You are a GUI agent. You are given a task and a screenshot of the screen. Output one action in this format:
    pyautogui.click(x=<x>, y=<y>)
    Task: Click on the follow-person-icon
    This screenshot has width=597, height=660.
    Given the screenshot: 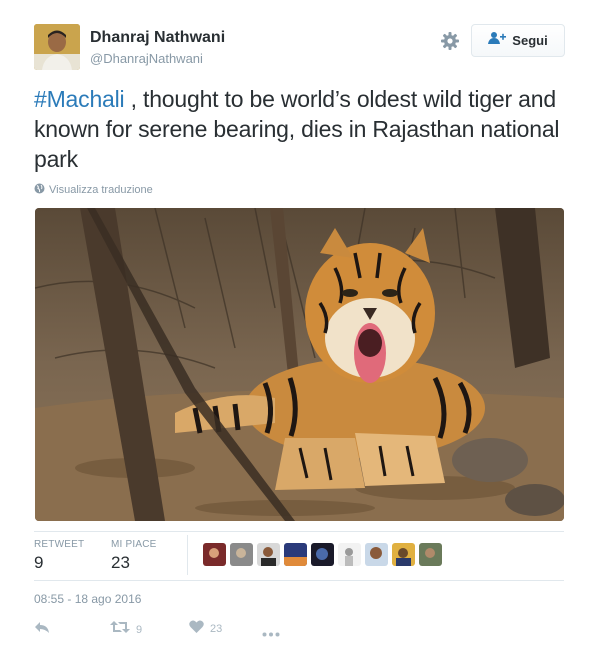 What is the action you would take?
    pyautogui.click(x=497, y=40)
    